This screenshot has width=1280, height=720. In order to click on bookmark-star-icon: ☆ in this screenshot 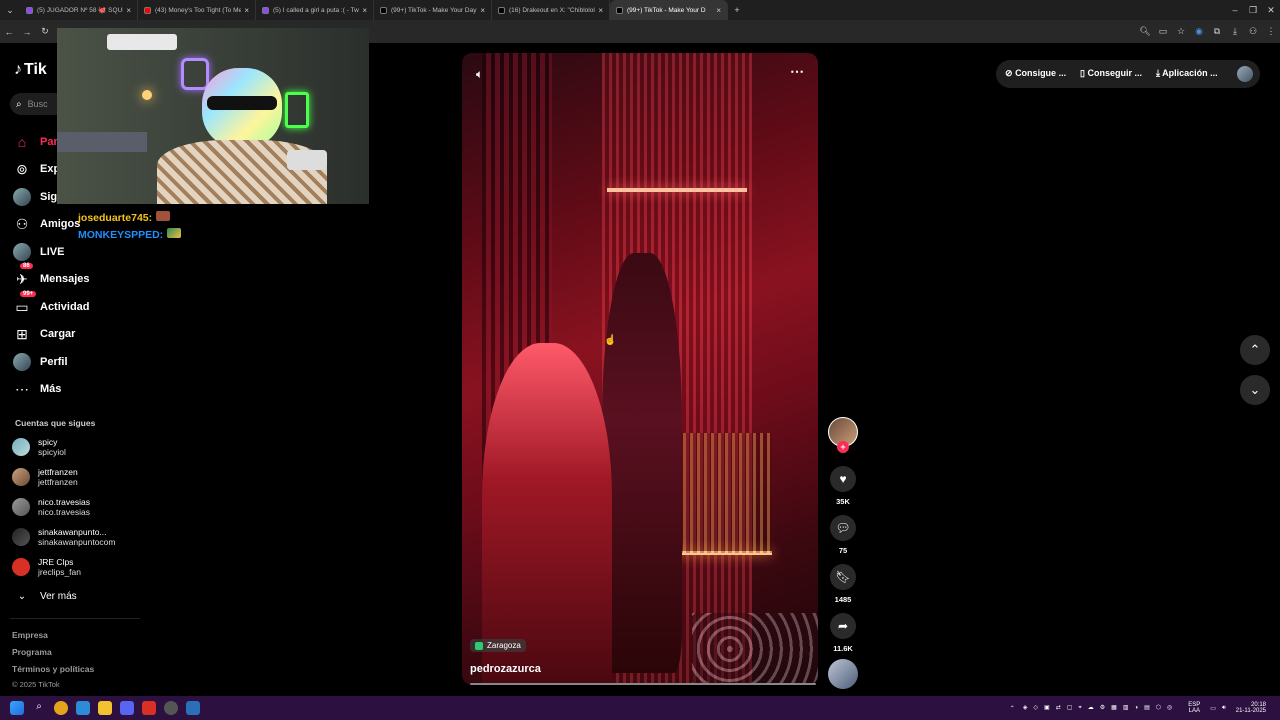, I will do `click(1181, 31)`.